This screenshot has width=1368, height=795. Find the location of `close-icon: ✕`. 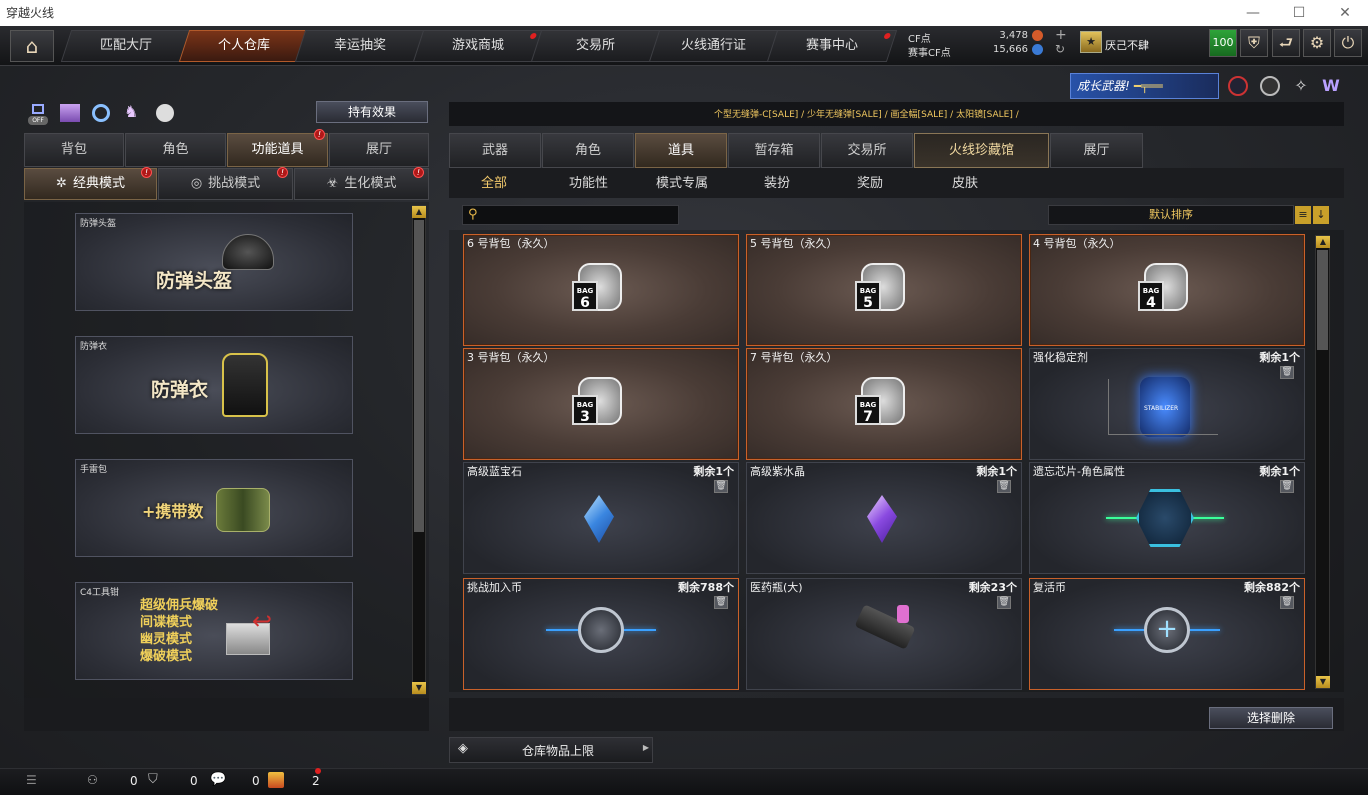

close-icon: ✕ is located at coordinates (1345, 13).